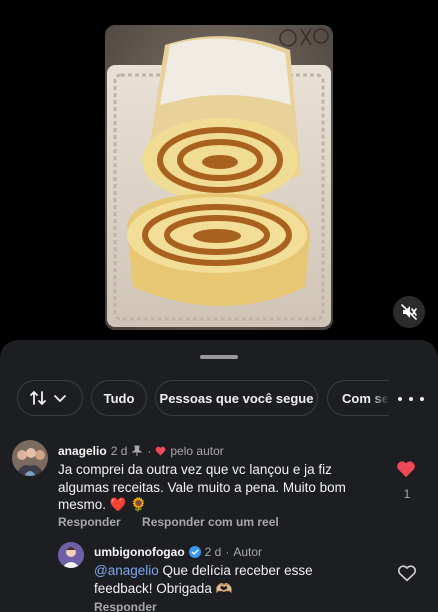 Image resolution: width=438 pixels, height=612 pixels. What do you see at coordinates (126, 570) in the screenshot?
I see `mention-link: @anagelio` at bounding box center [126, 570].